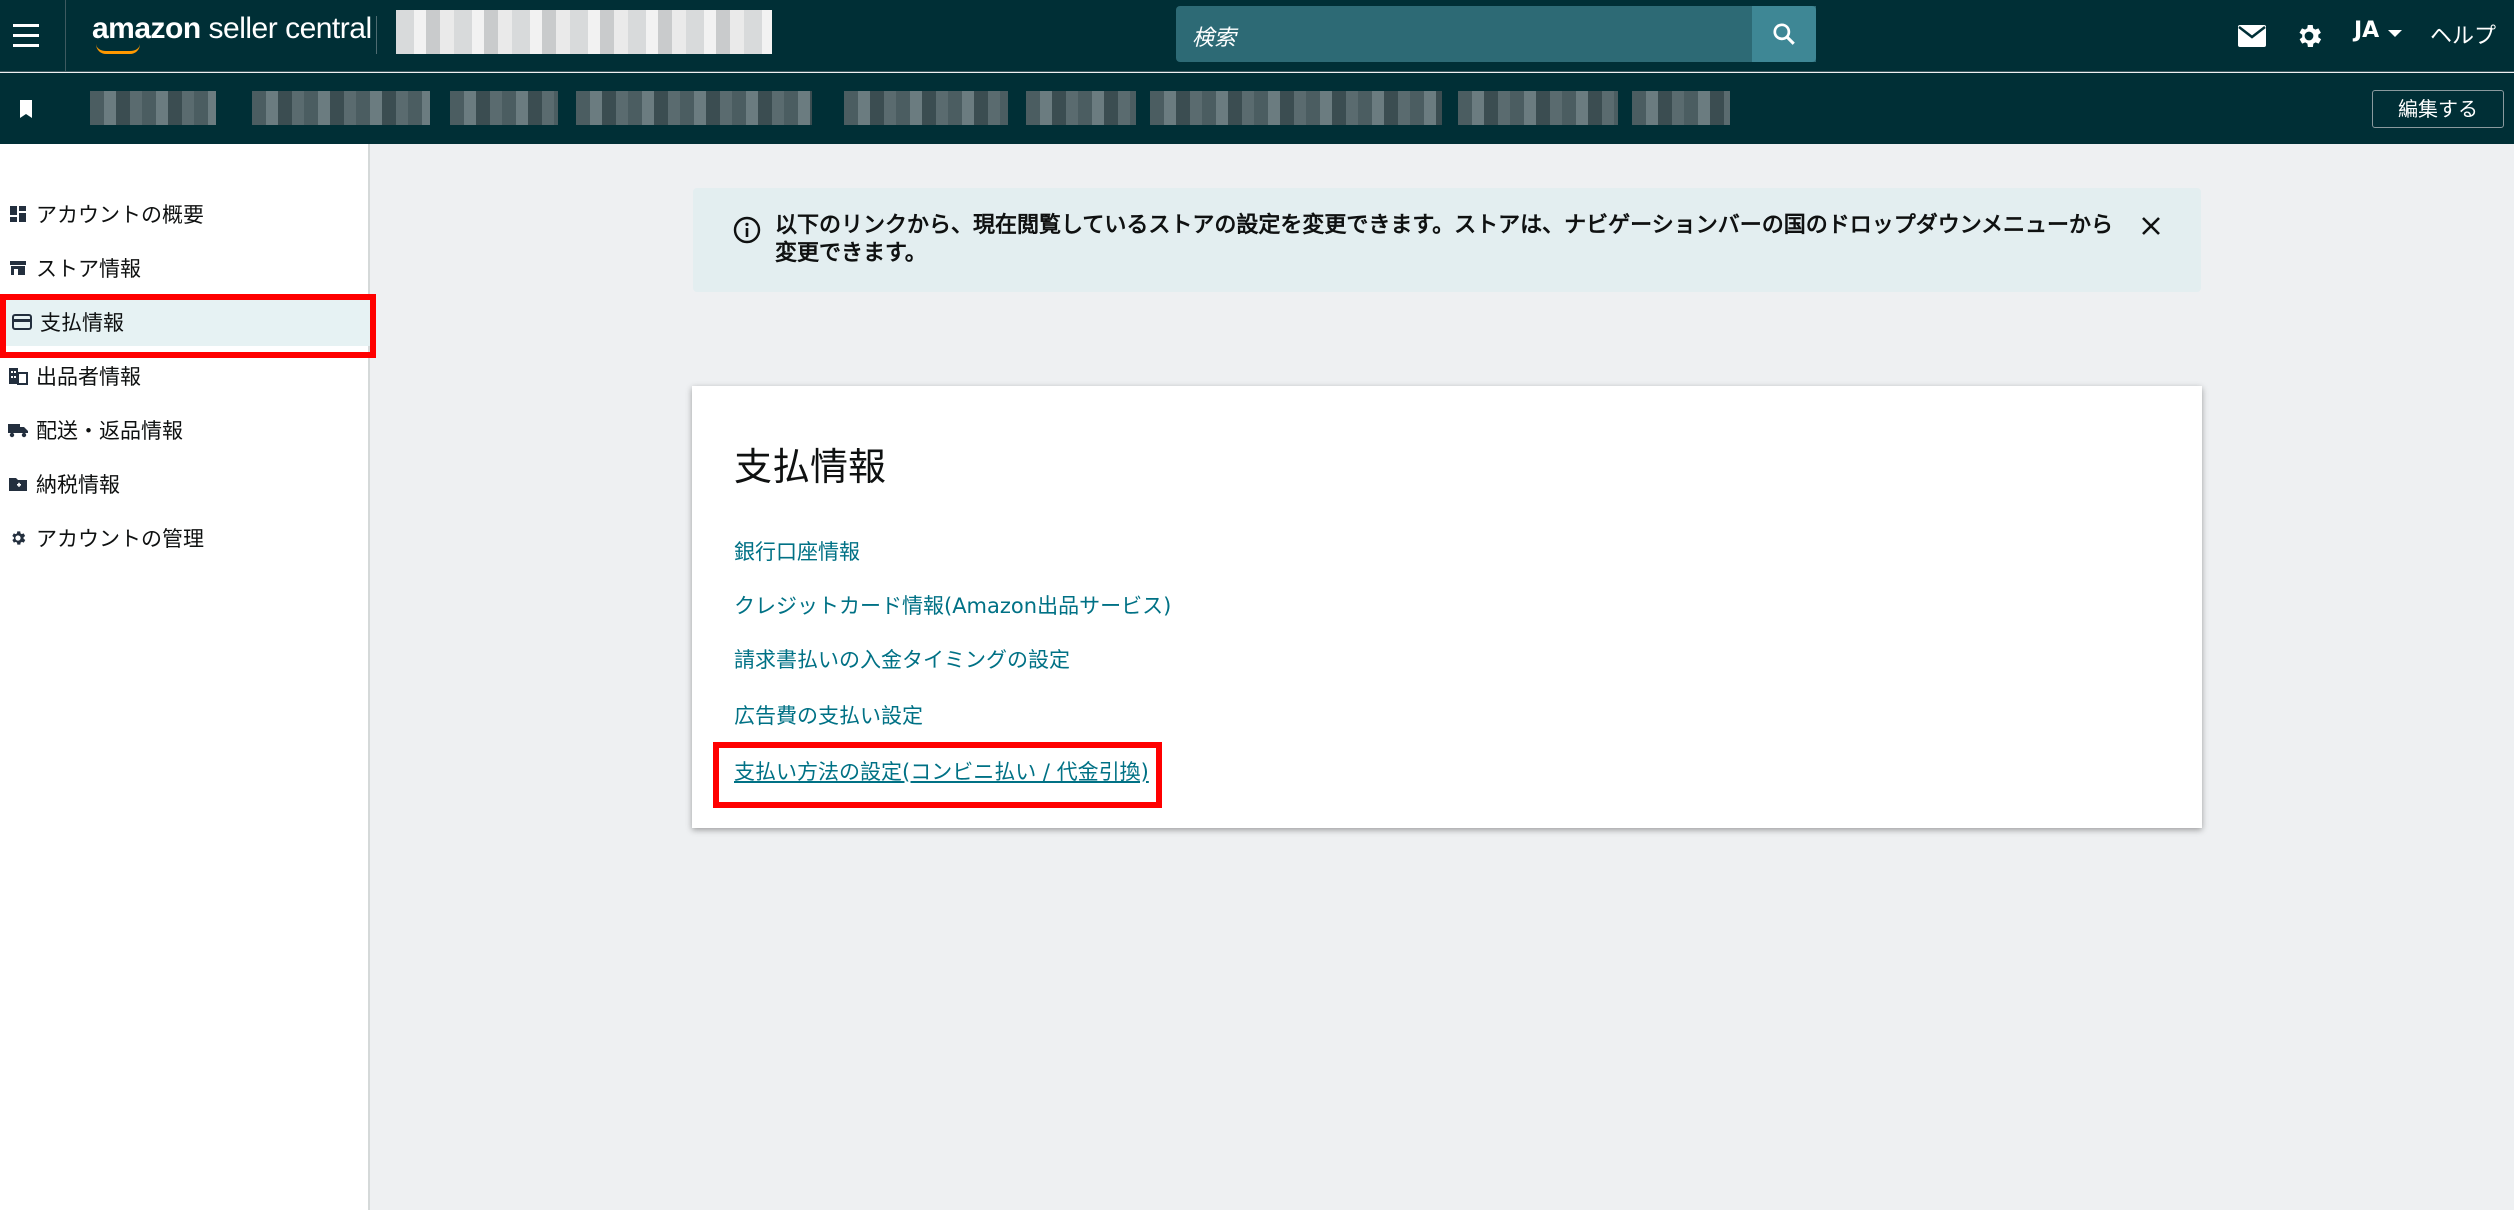 This screenshot has height=1210, width=2514. Describe the element at coordinates (2438, 109) in the screenshot. I see `edit-bookmarks-button: 編集する` at that location.